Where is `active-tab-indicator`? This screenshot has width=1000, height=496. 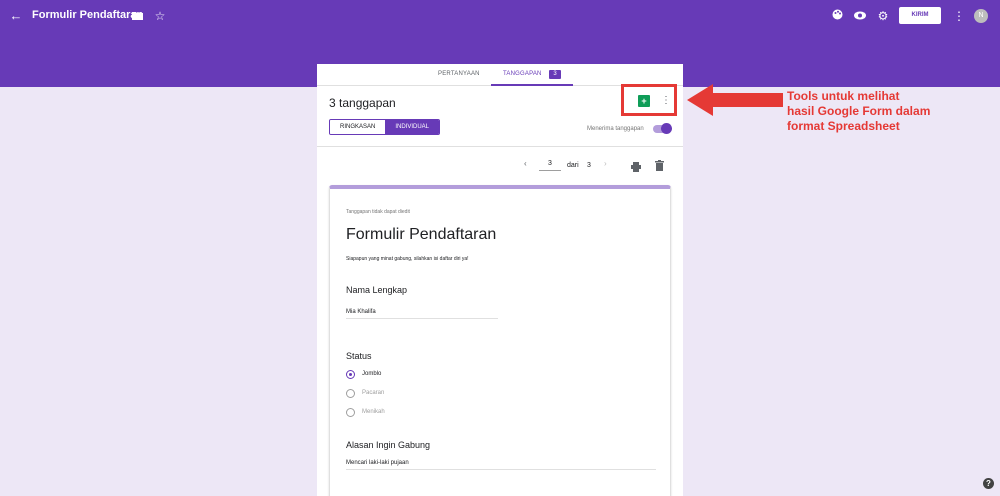 active-tab-indicator is located at coordinates (532, 85).